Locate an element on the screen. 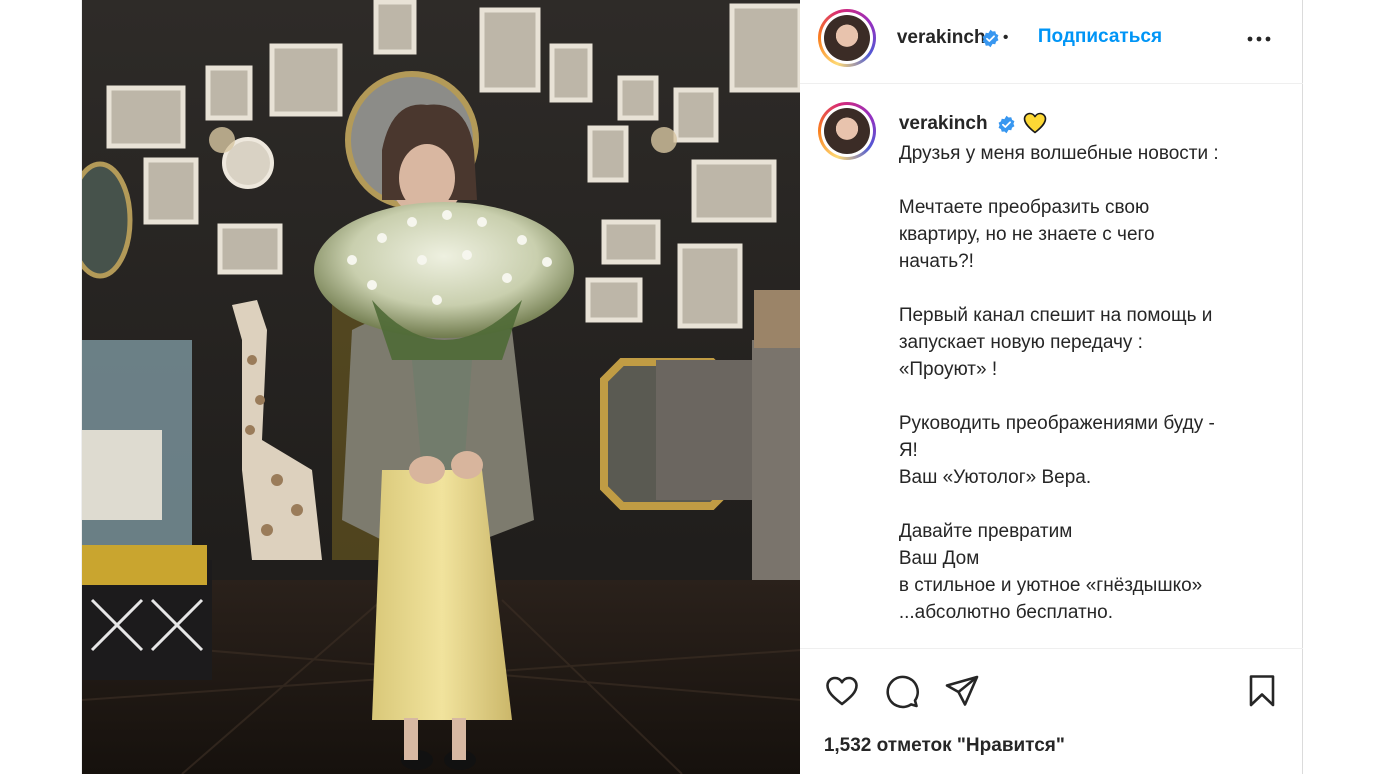 The image size is (1377, 774). caption-line: Первый канал спешит на помощь и is located at coordinates (1055, 315).